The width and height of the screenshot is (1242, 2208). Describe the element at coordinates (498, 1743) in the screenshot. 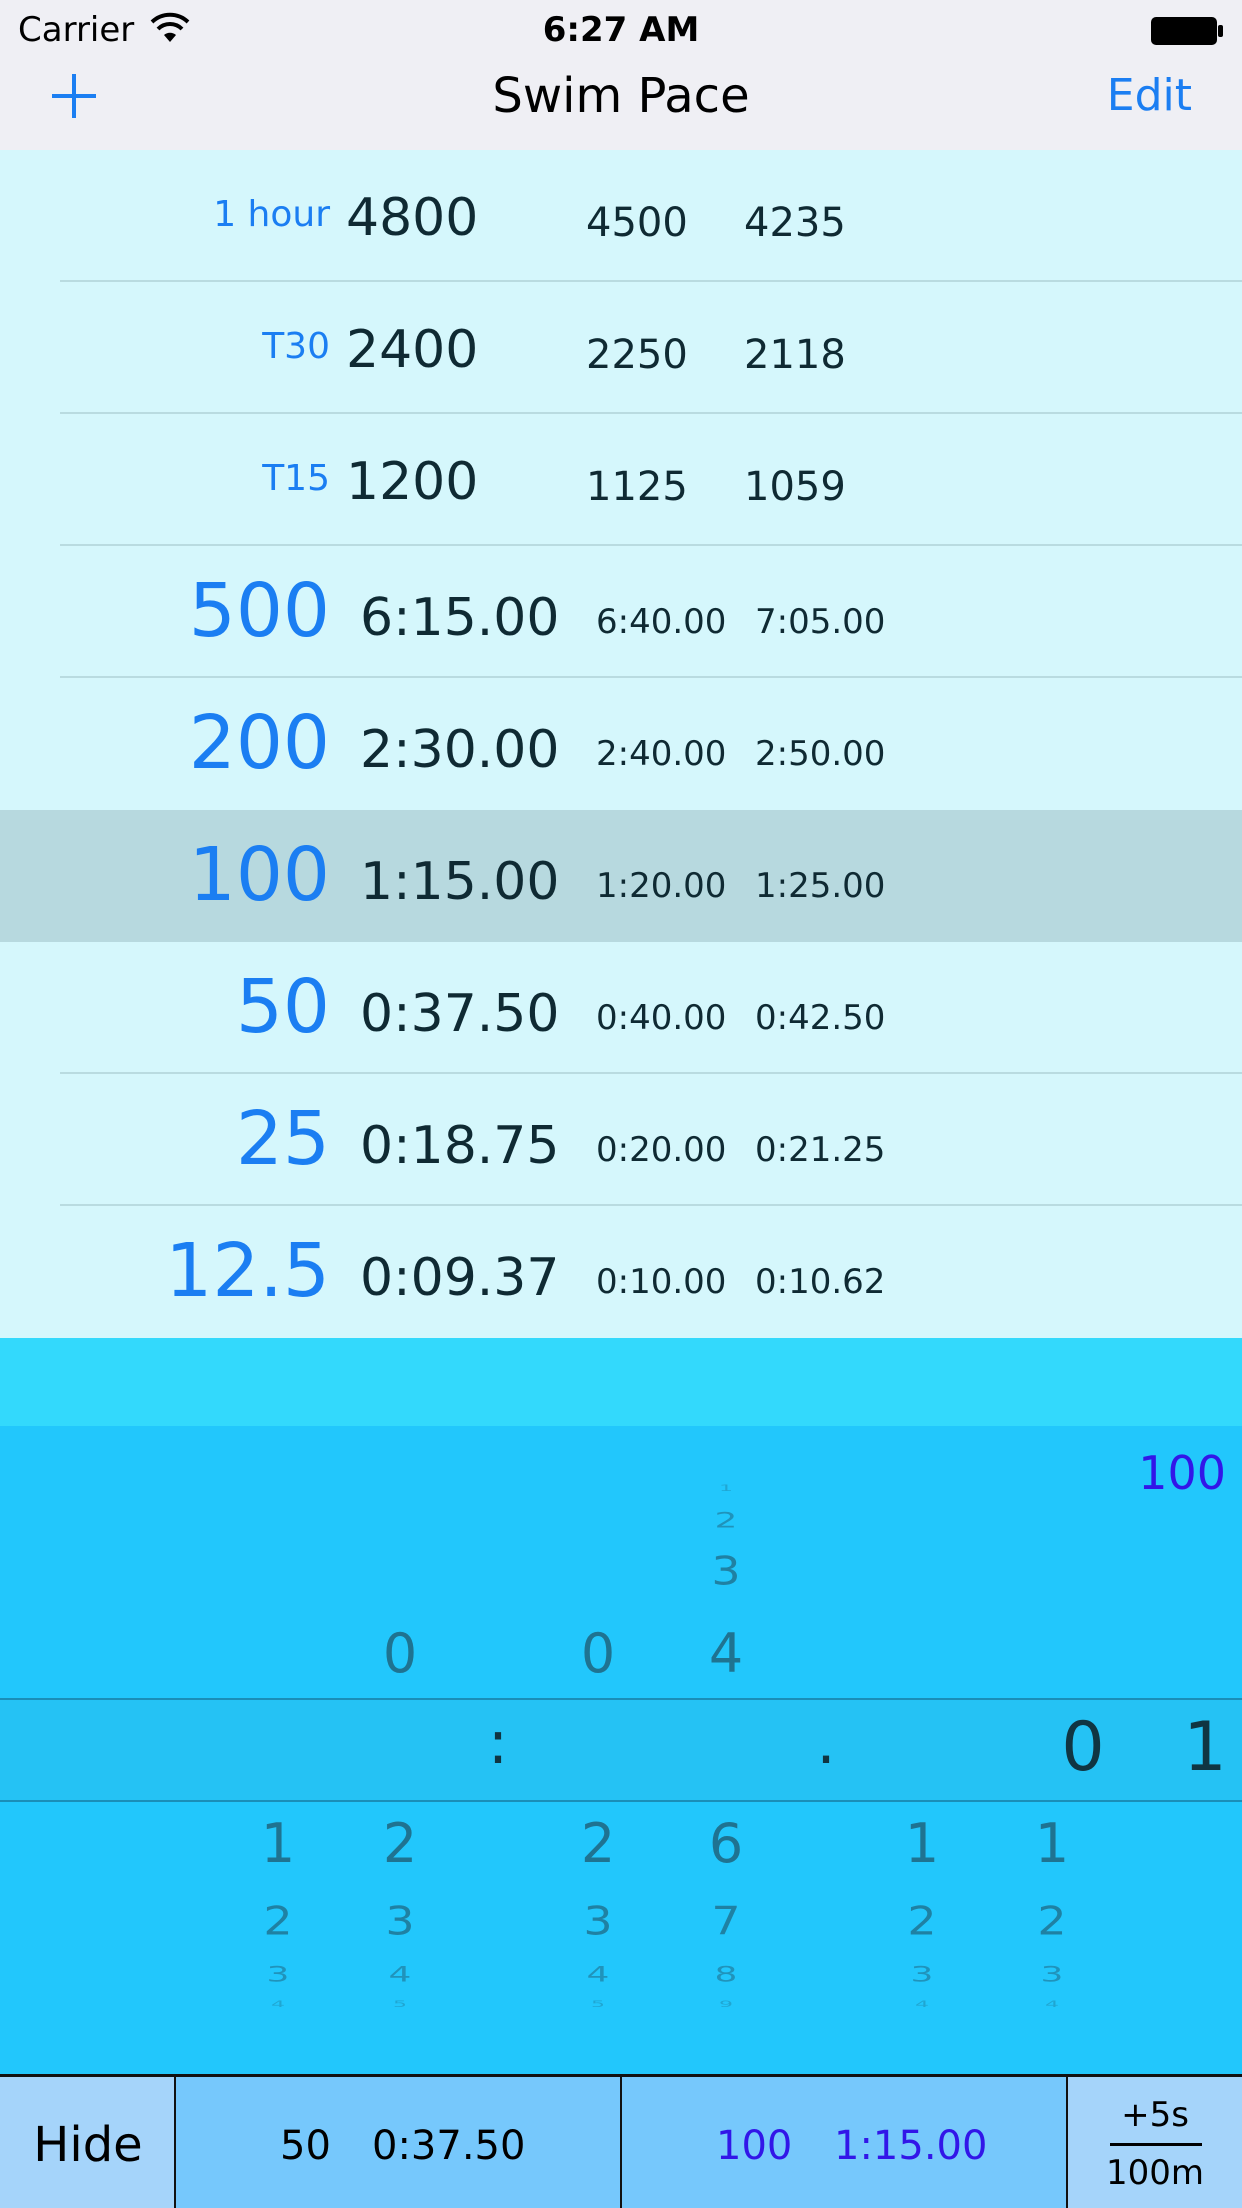

I see `picker-colon: :` at that location.